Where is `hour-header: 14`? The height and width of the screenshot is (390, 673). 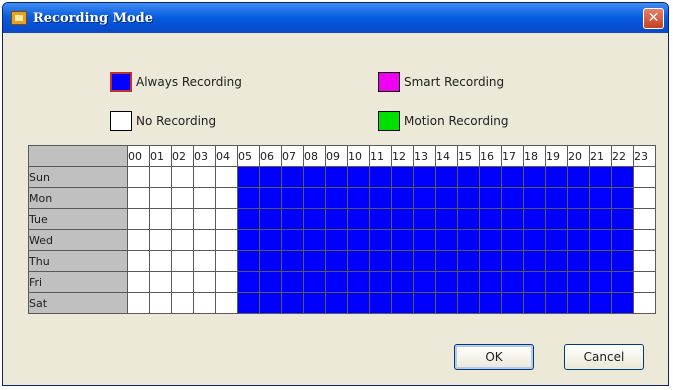
hour-header: 14 is located at coordinates (446, 156).